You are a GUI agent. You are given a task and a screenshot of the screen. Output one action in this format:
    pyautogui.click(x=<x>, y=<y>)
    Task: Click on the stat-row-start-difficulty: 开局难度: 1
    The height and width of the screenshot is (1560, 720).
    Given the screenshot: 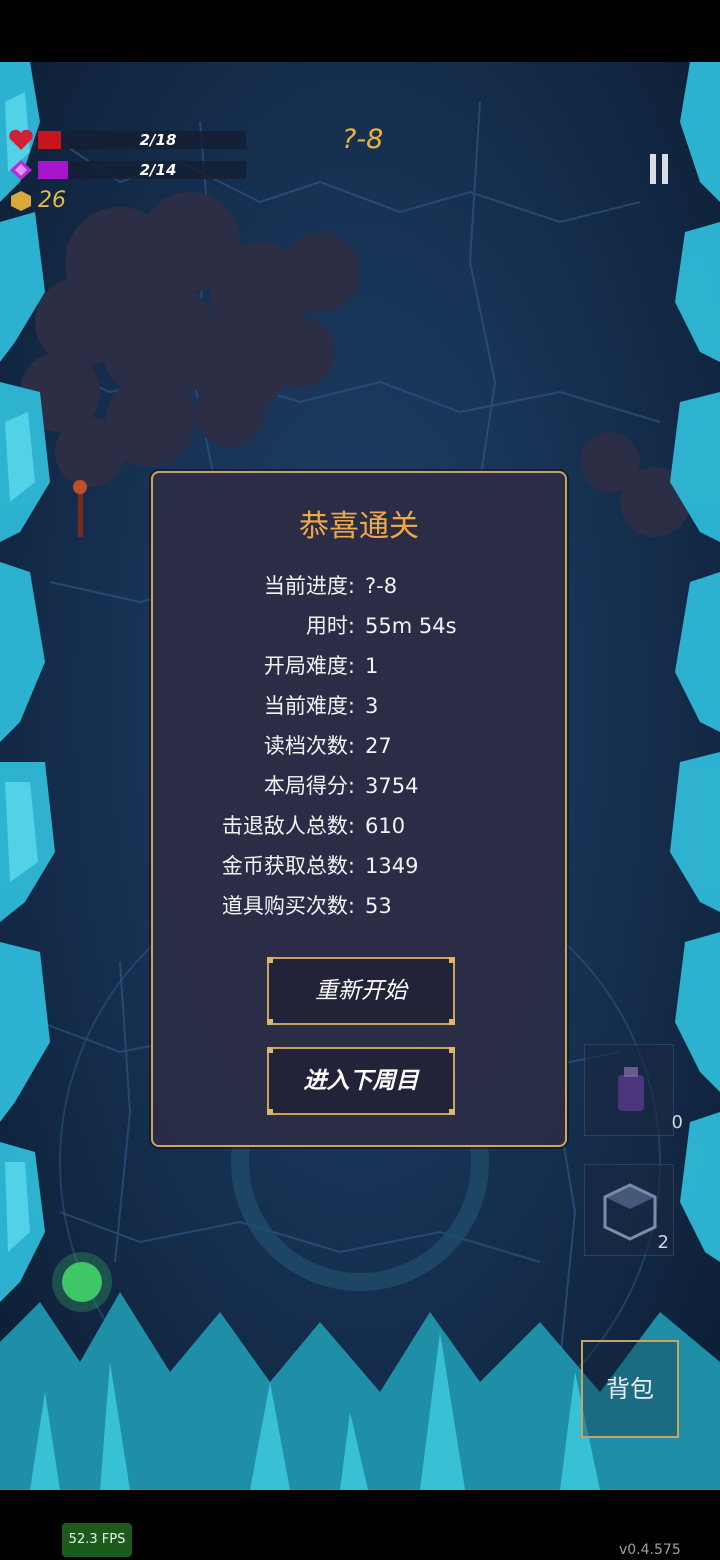 What is the action you would take?
    pyautogui.click(x=359, y=666)
    